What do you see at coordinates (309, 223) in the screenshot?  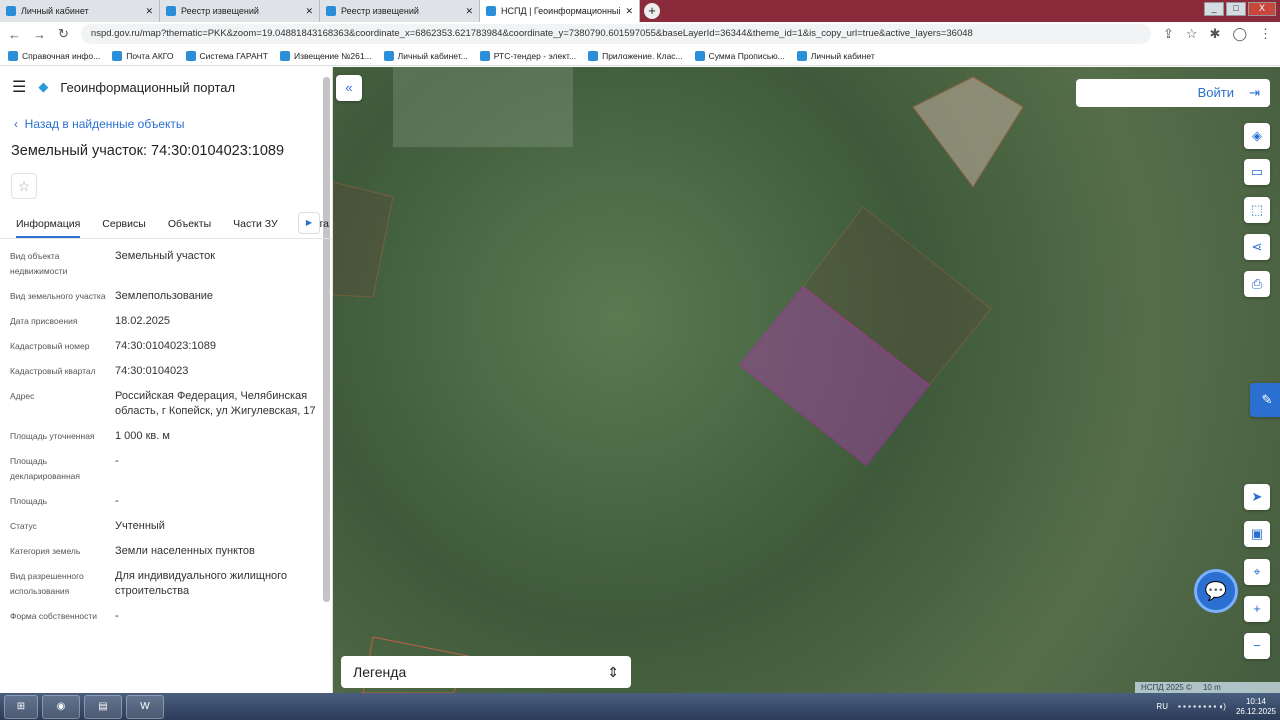 I see `tabs-scroll-right-button: ▶` at bounding box center [309, 223].